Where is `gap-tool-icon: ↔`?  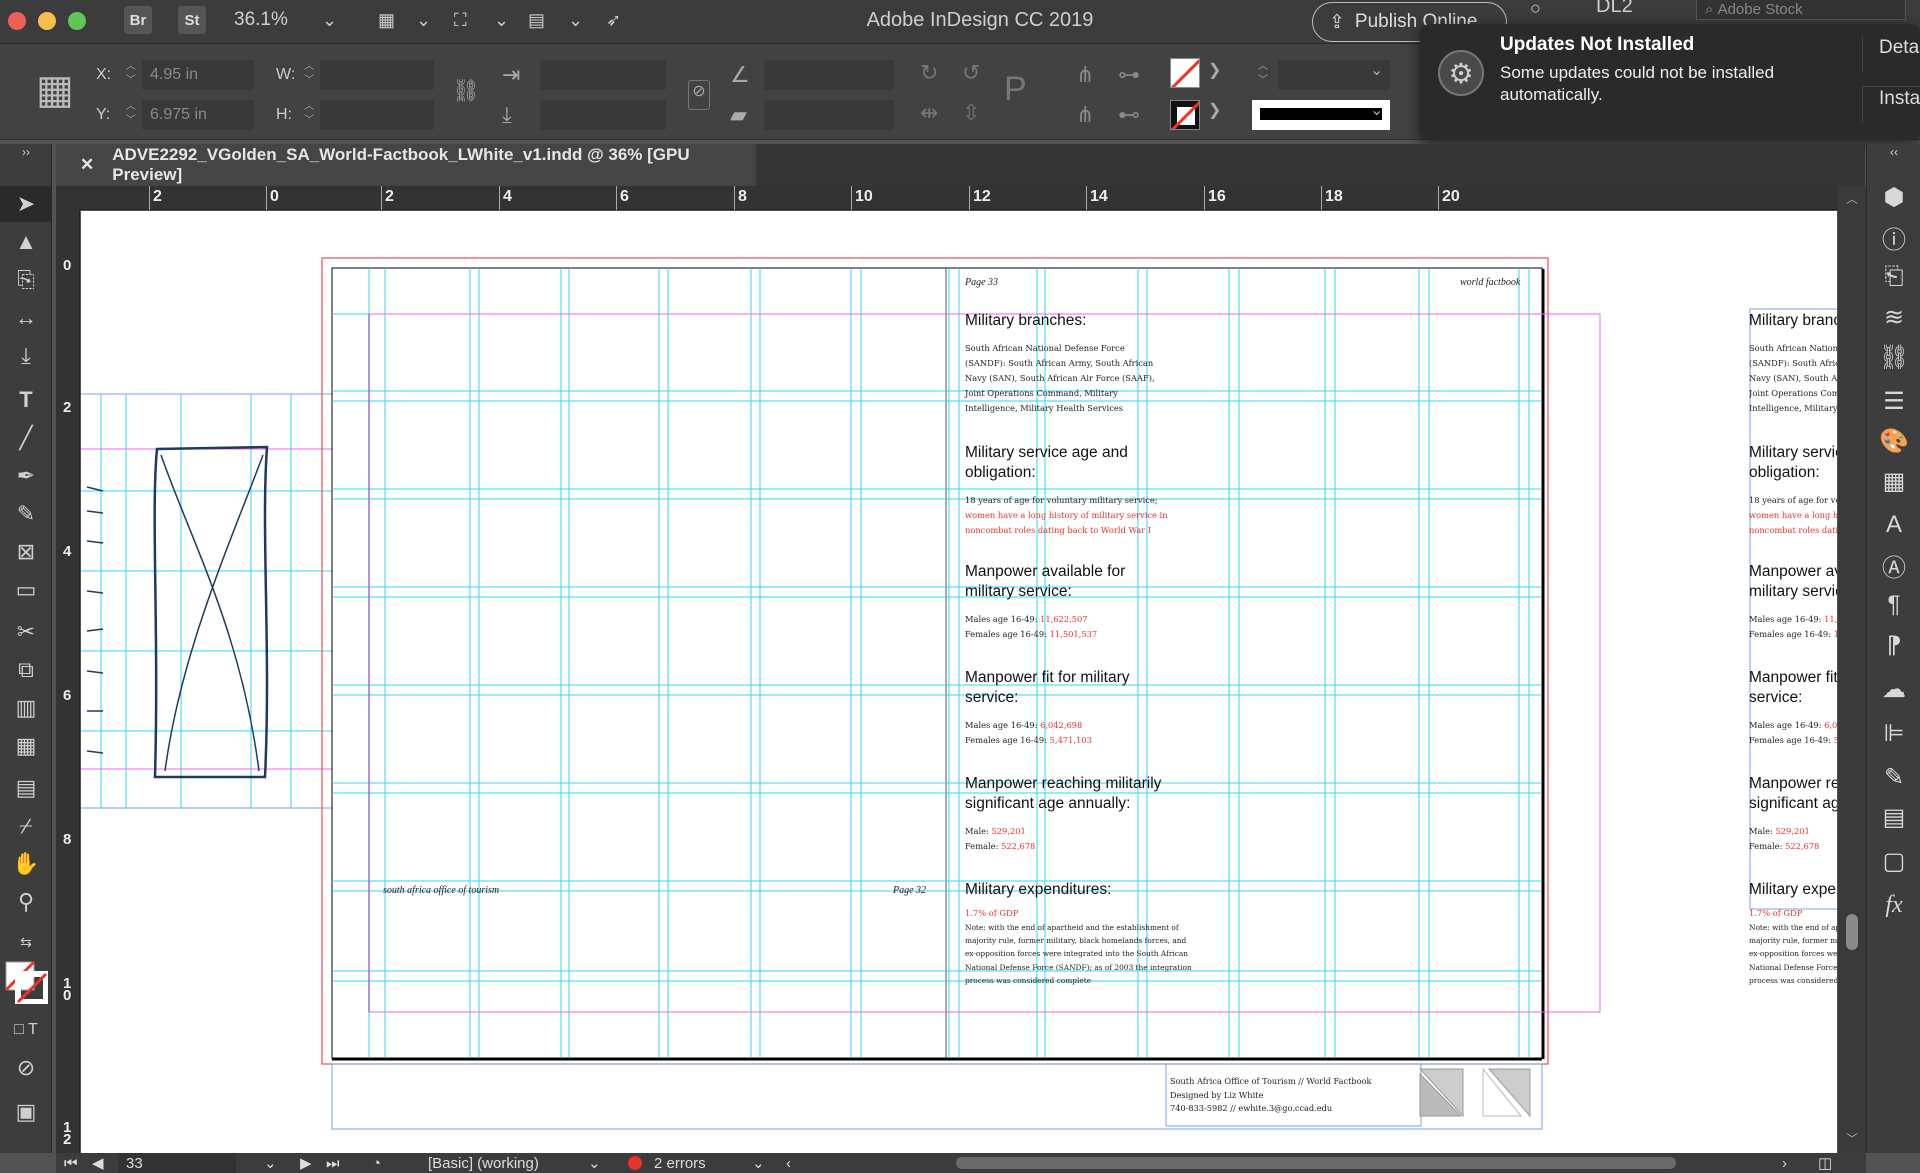 gap-tool-icon: ↔ is located at coordinates (26, 318).